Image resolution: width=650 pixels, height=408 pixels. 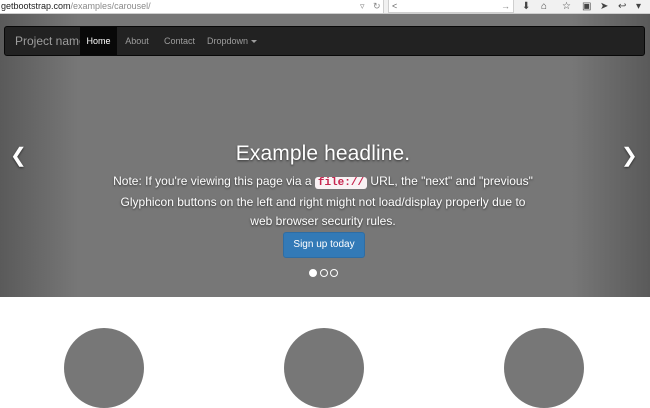 I want to click on note-code: file://, so click(x=341, y=183).